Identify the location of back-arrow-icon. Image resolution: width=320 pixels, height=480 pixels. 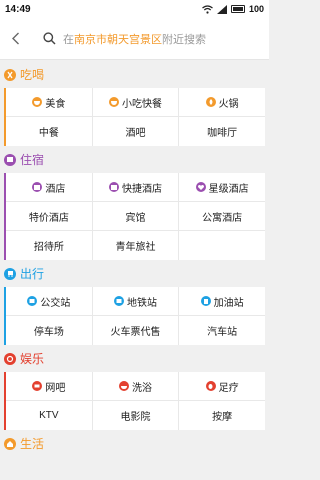
(15, 38).